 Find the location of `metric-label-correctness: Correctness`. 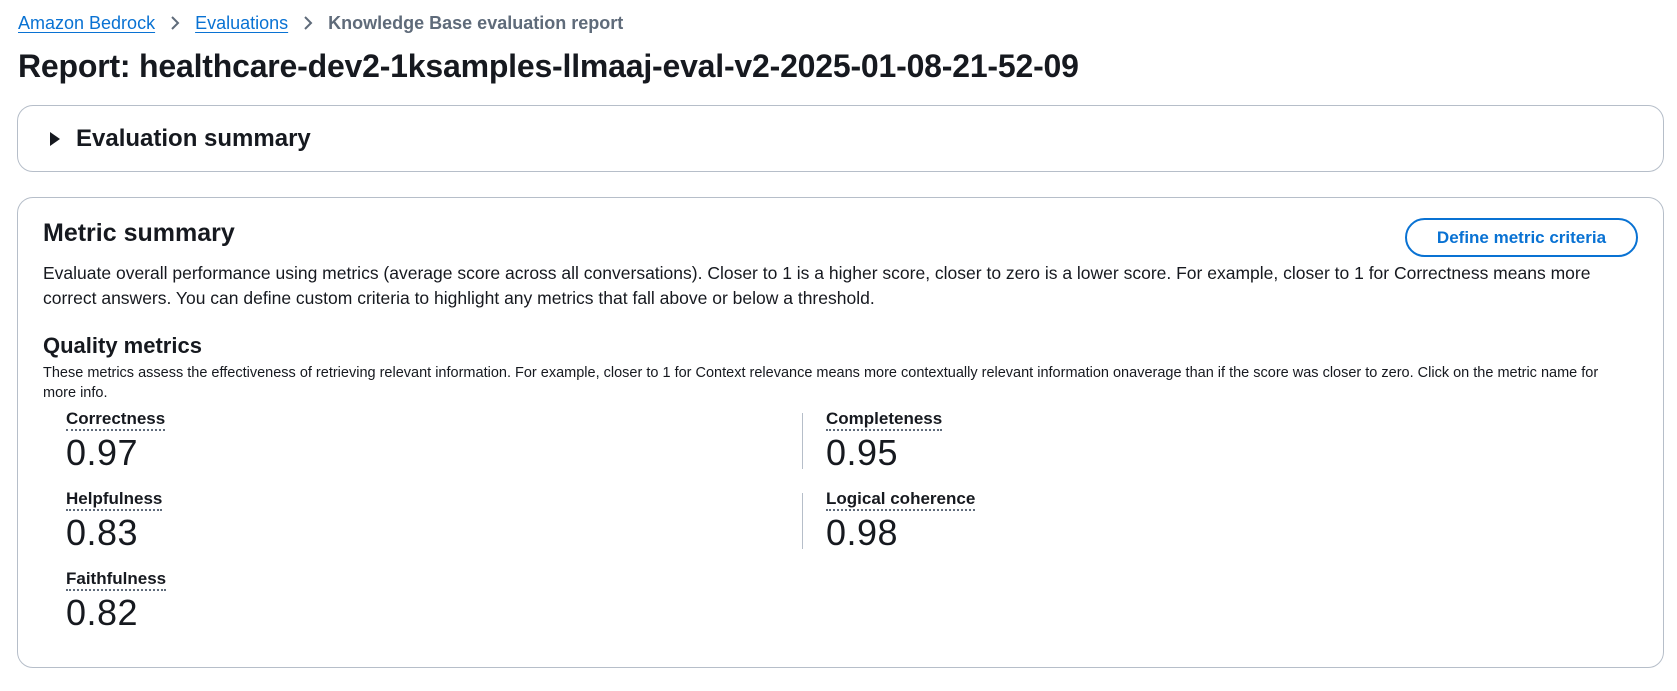

metric-label-correctness: Correctness is located at coordinates (116, 420).